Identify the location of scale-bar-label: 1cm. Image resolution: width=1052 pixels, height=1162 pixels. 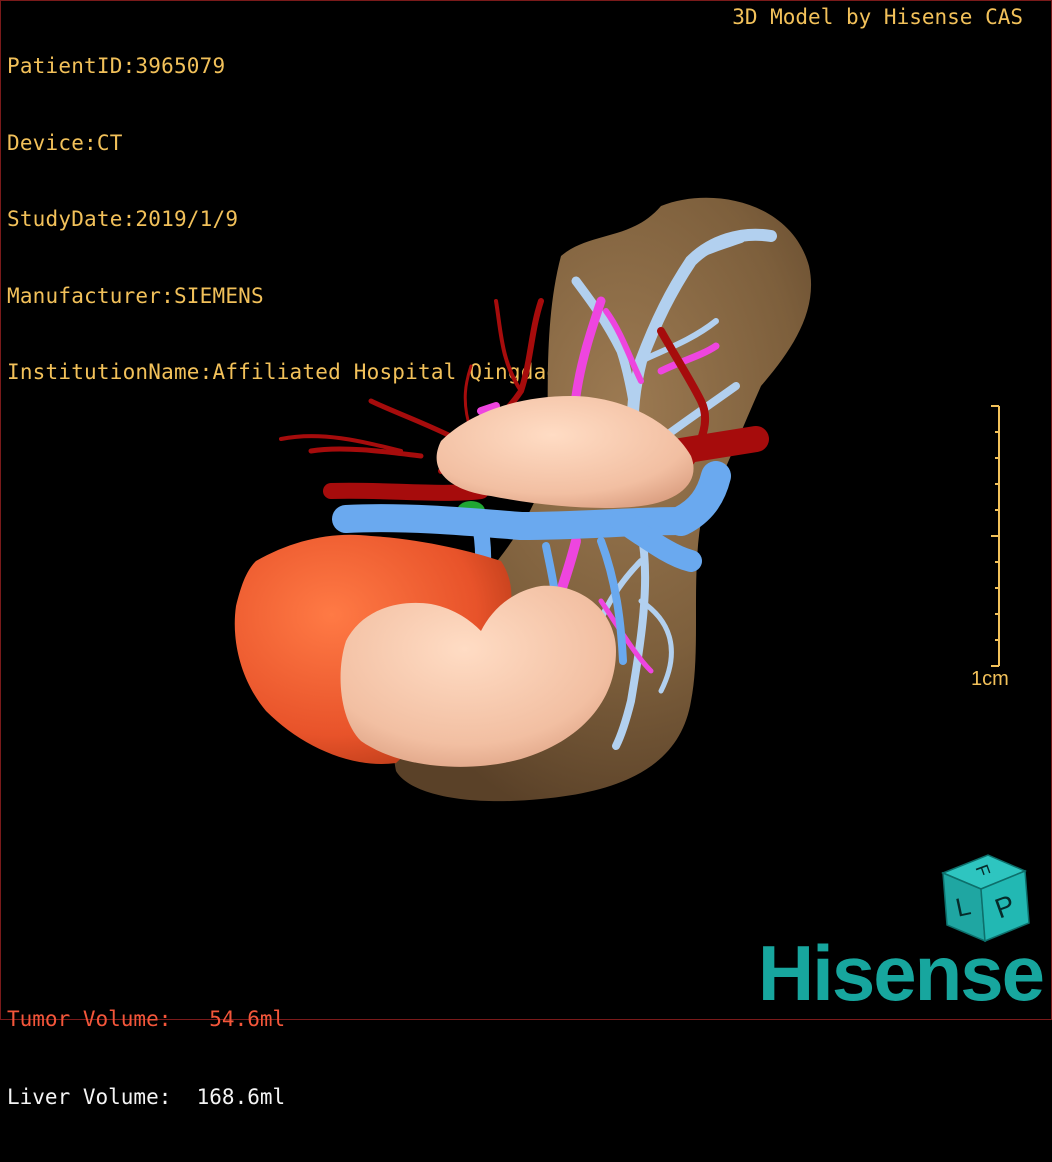
(990, 679).